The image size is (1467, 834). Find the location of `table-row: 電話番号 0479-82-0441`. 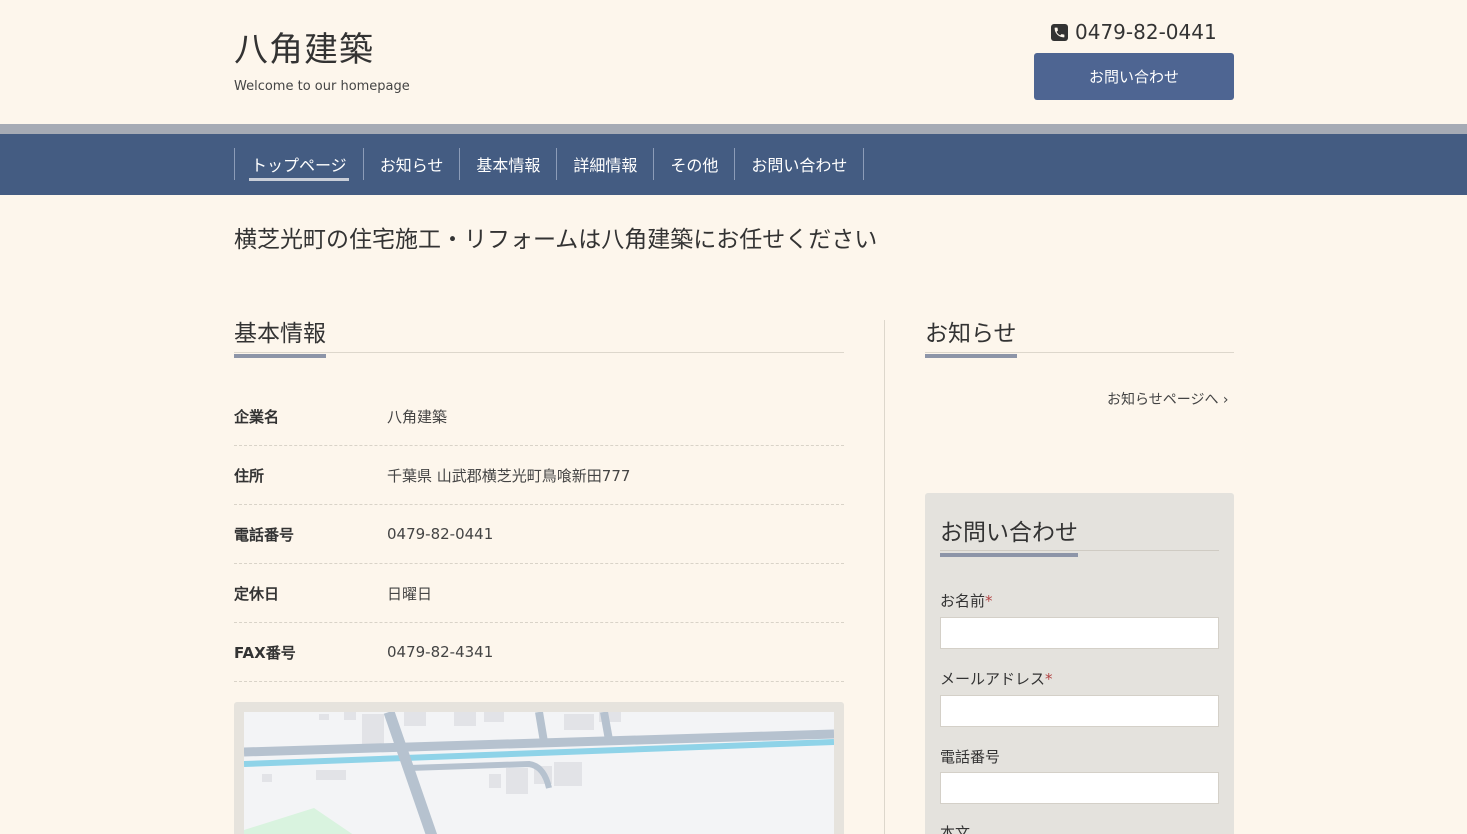

table-row: 電話番号 0479-82-0441 is located at coordinates (539, 534).